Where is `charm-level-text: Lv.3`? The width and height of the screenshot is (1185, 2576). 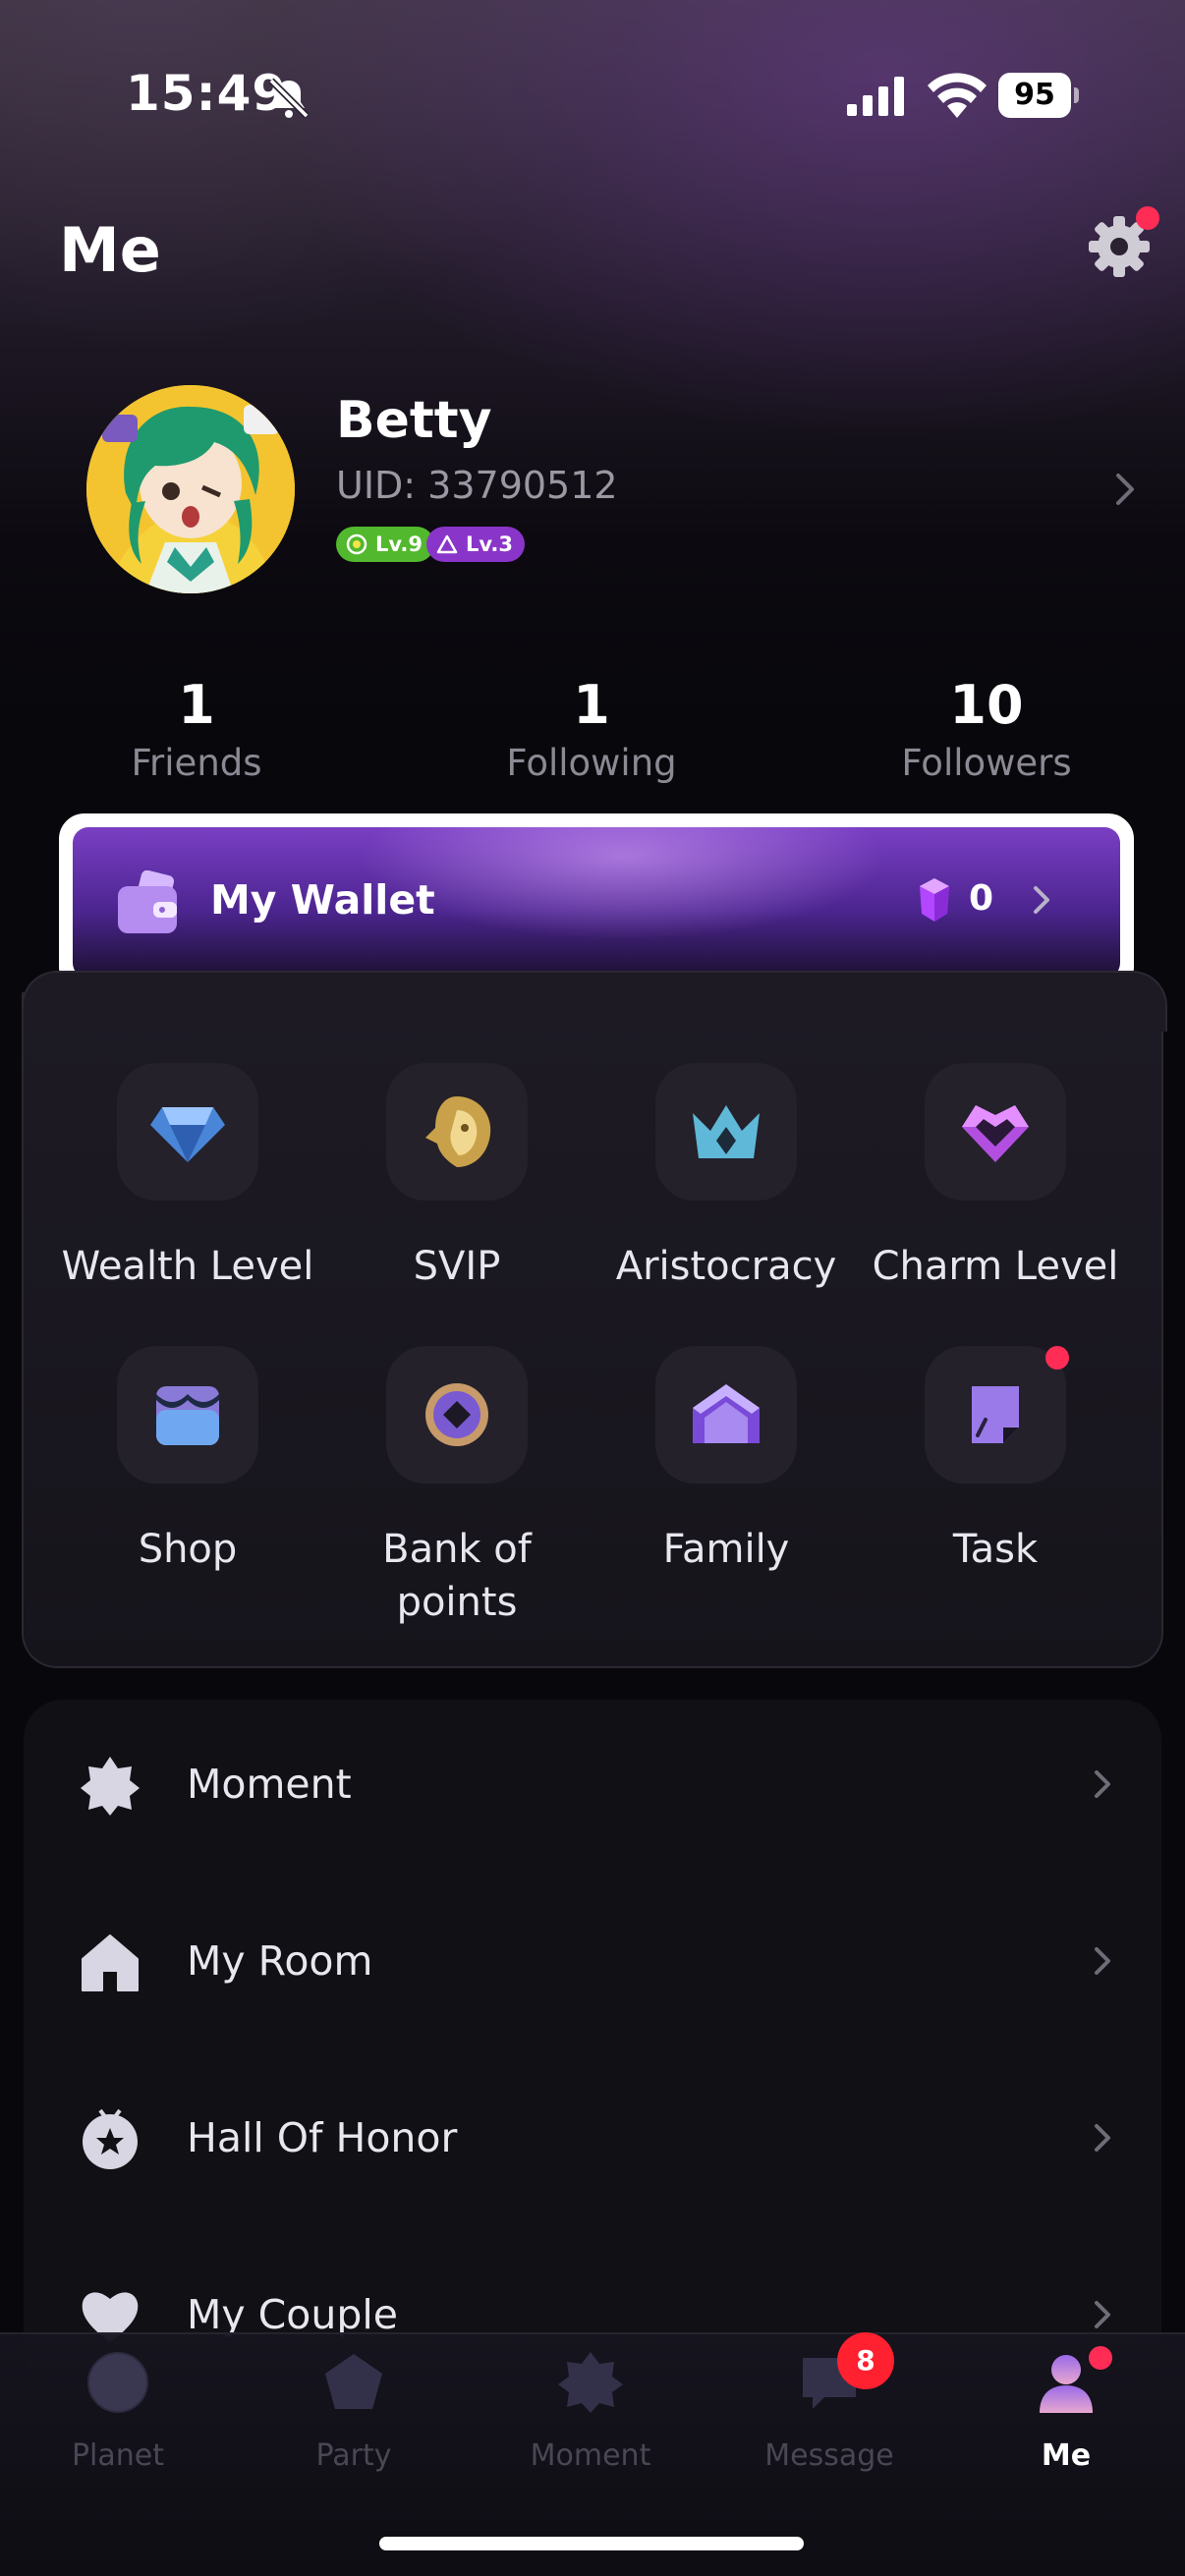 charm-level-text: Lv.3 is located at coordinates (490, 544).